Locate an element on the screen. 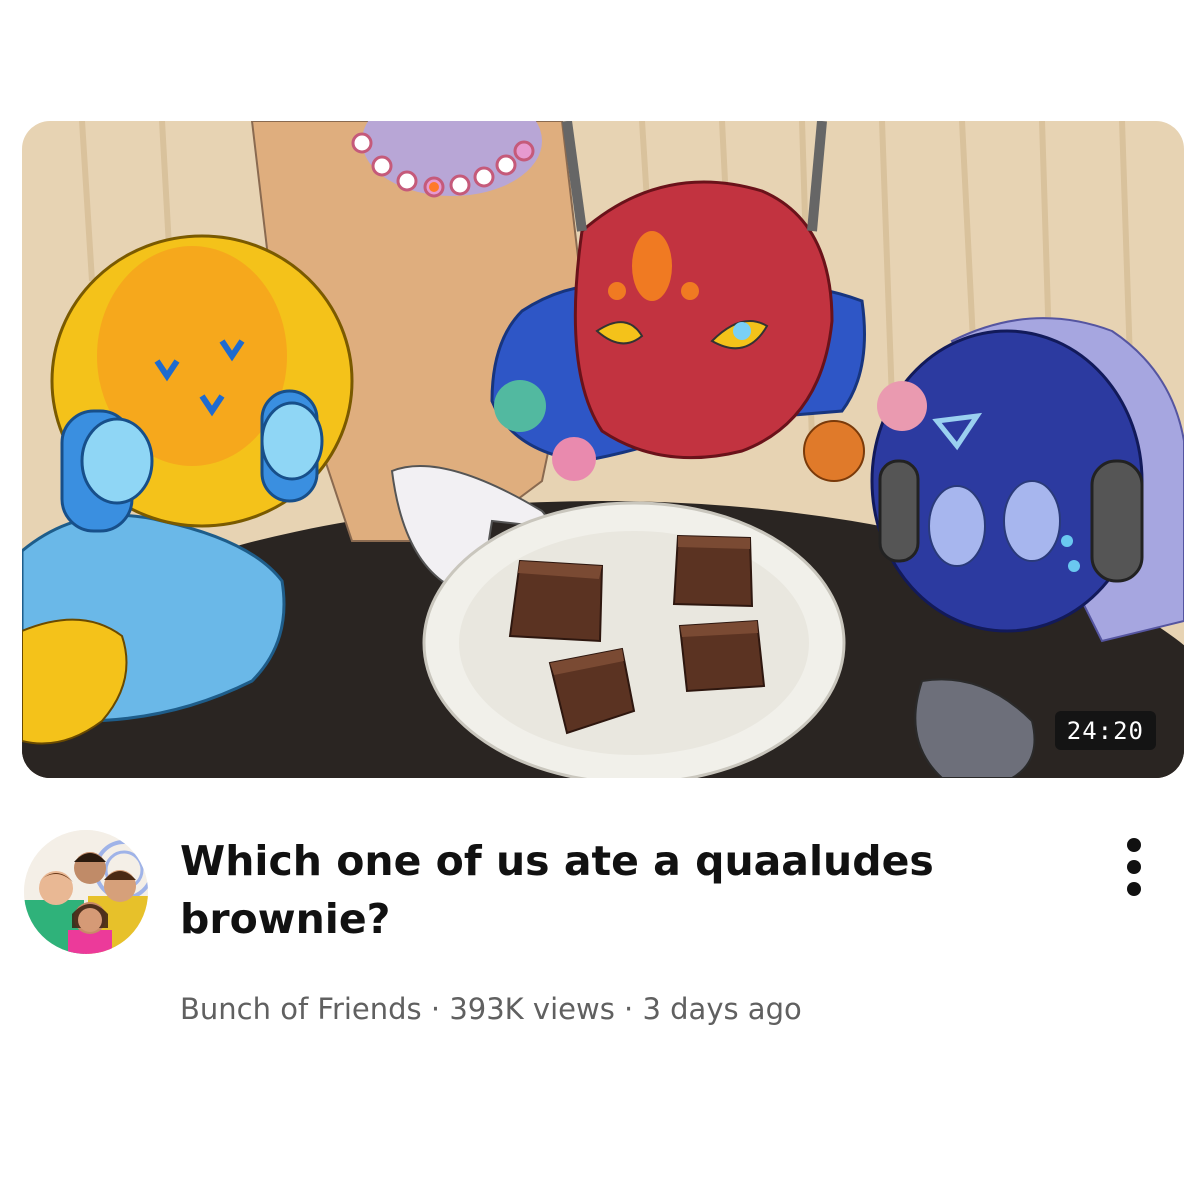 The width and height of the screenshot is (1200, 1200). more-options-button is located at coordinates (1134, 867).